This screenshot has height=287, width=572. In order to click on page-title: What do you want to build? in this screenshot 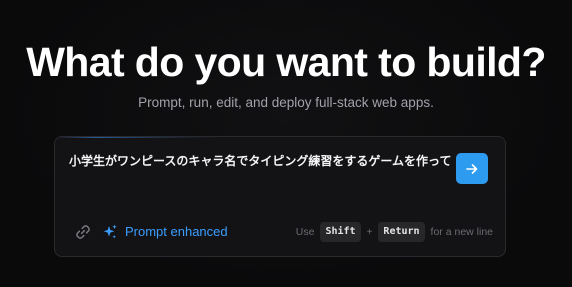, I will do `click(286, 62)`.